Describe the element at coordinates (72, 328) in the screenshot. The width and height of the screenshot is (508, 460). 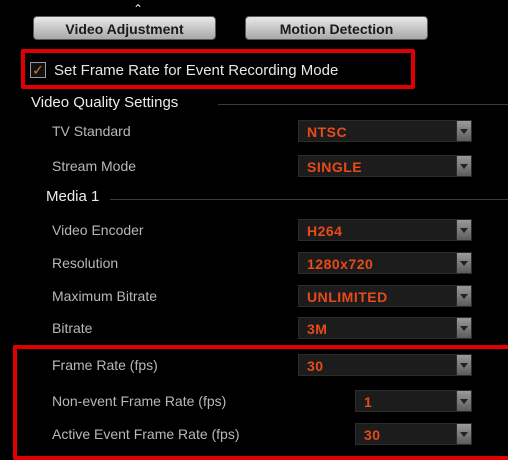
I see `label-bitrate: Bitrate` at that location.